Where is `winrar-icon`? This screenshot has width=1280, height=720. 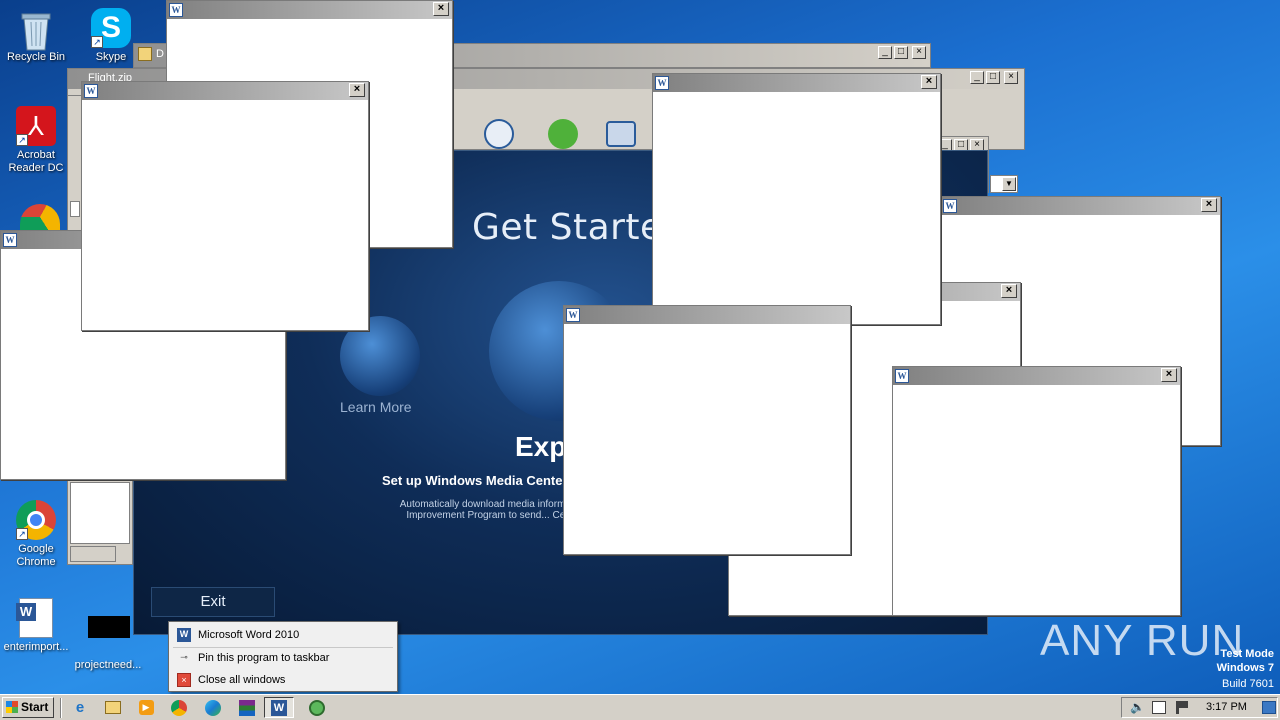
winrar-icon is located at coordinates (247, 707).